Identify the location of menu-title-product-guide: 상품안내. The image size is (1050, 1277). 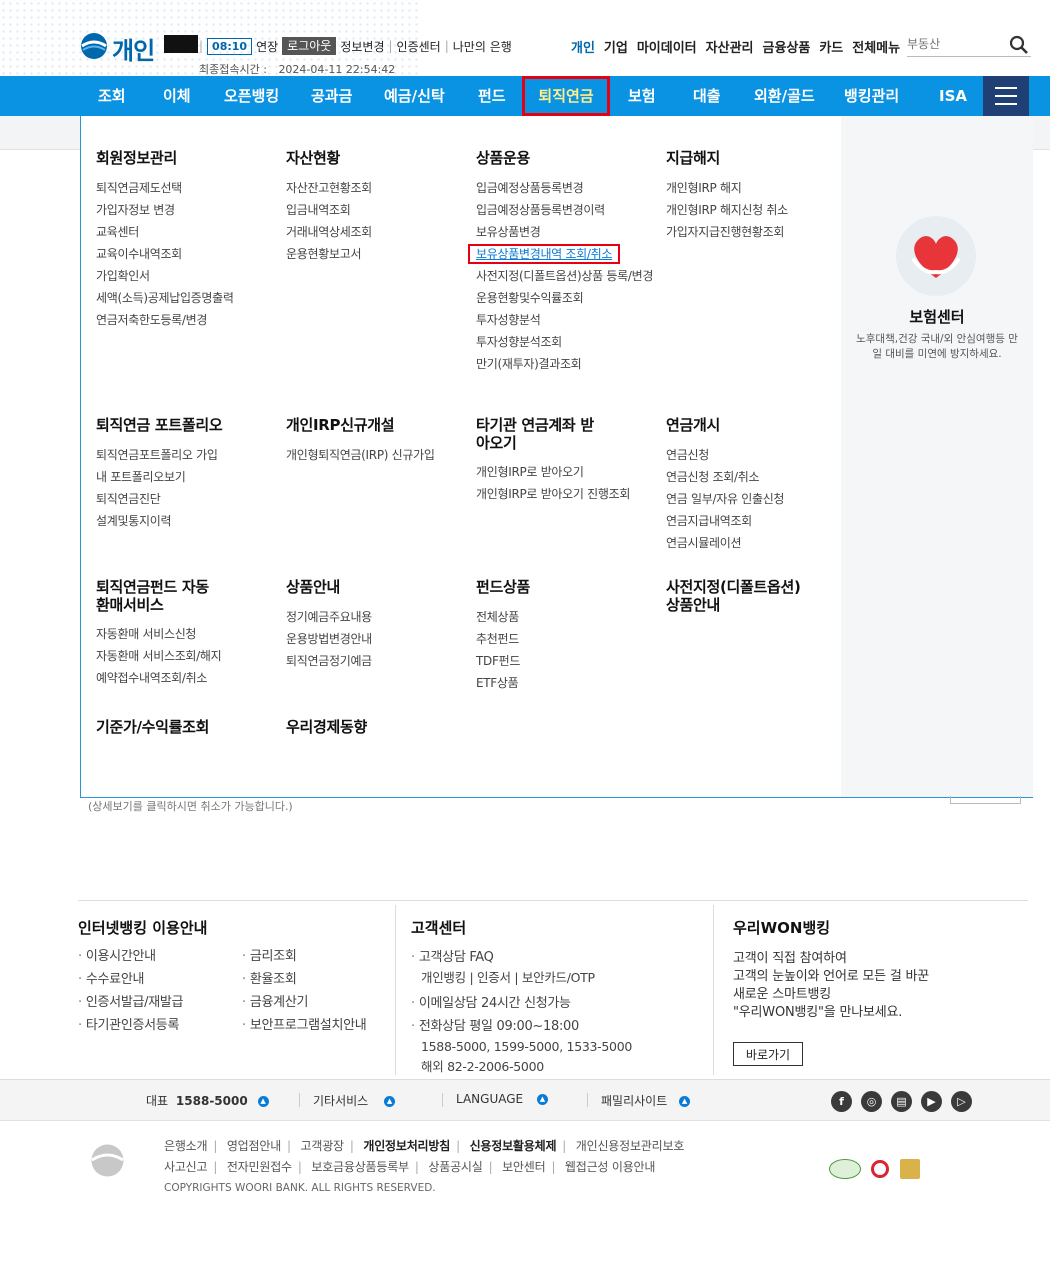
(313, 587).